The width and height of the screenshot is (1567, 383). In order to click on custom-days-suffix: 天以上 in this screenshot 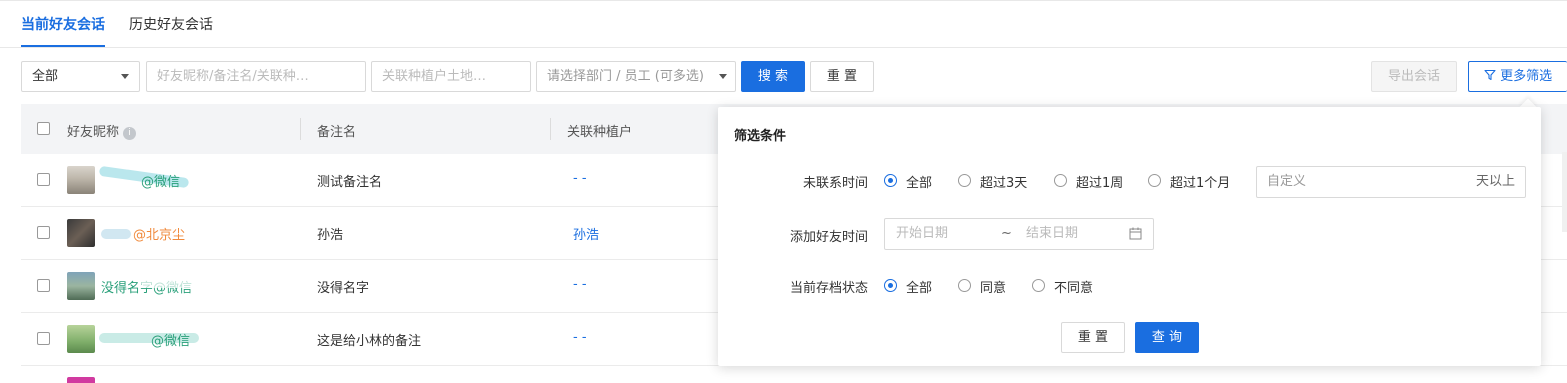, I will do `click(1495, 181)`.